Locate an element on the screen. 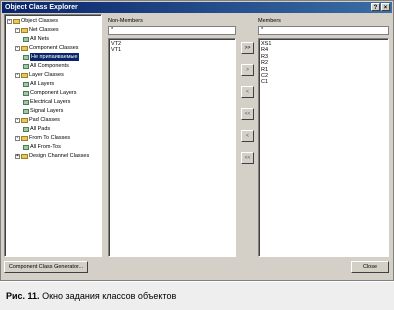  tree-item: Component Layers is located at coordinates (49, 93).